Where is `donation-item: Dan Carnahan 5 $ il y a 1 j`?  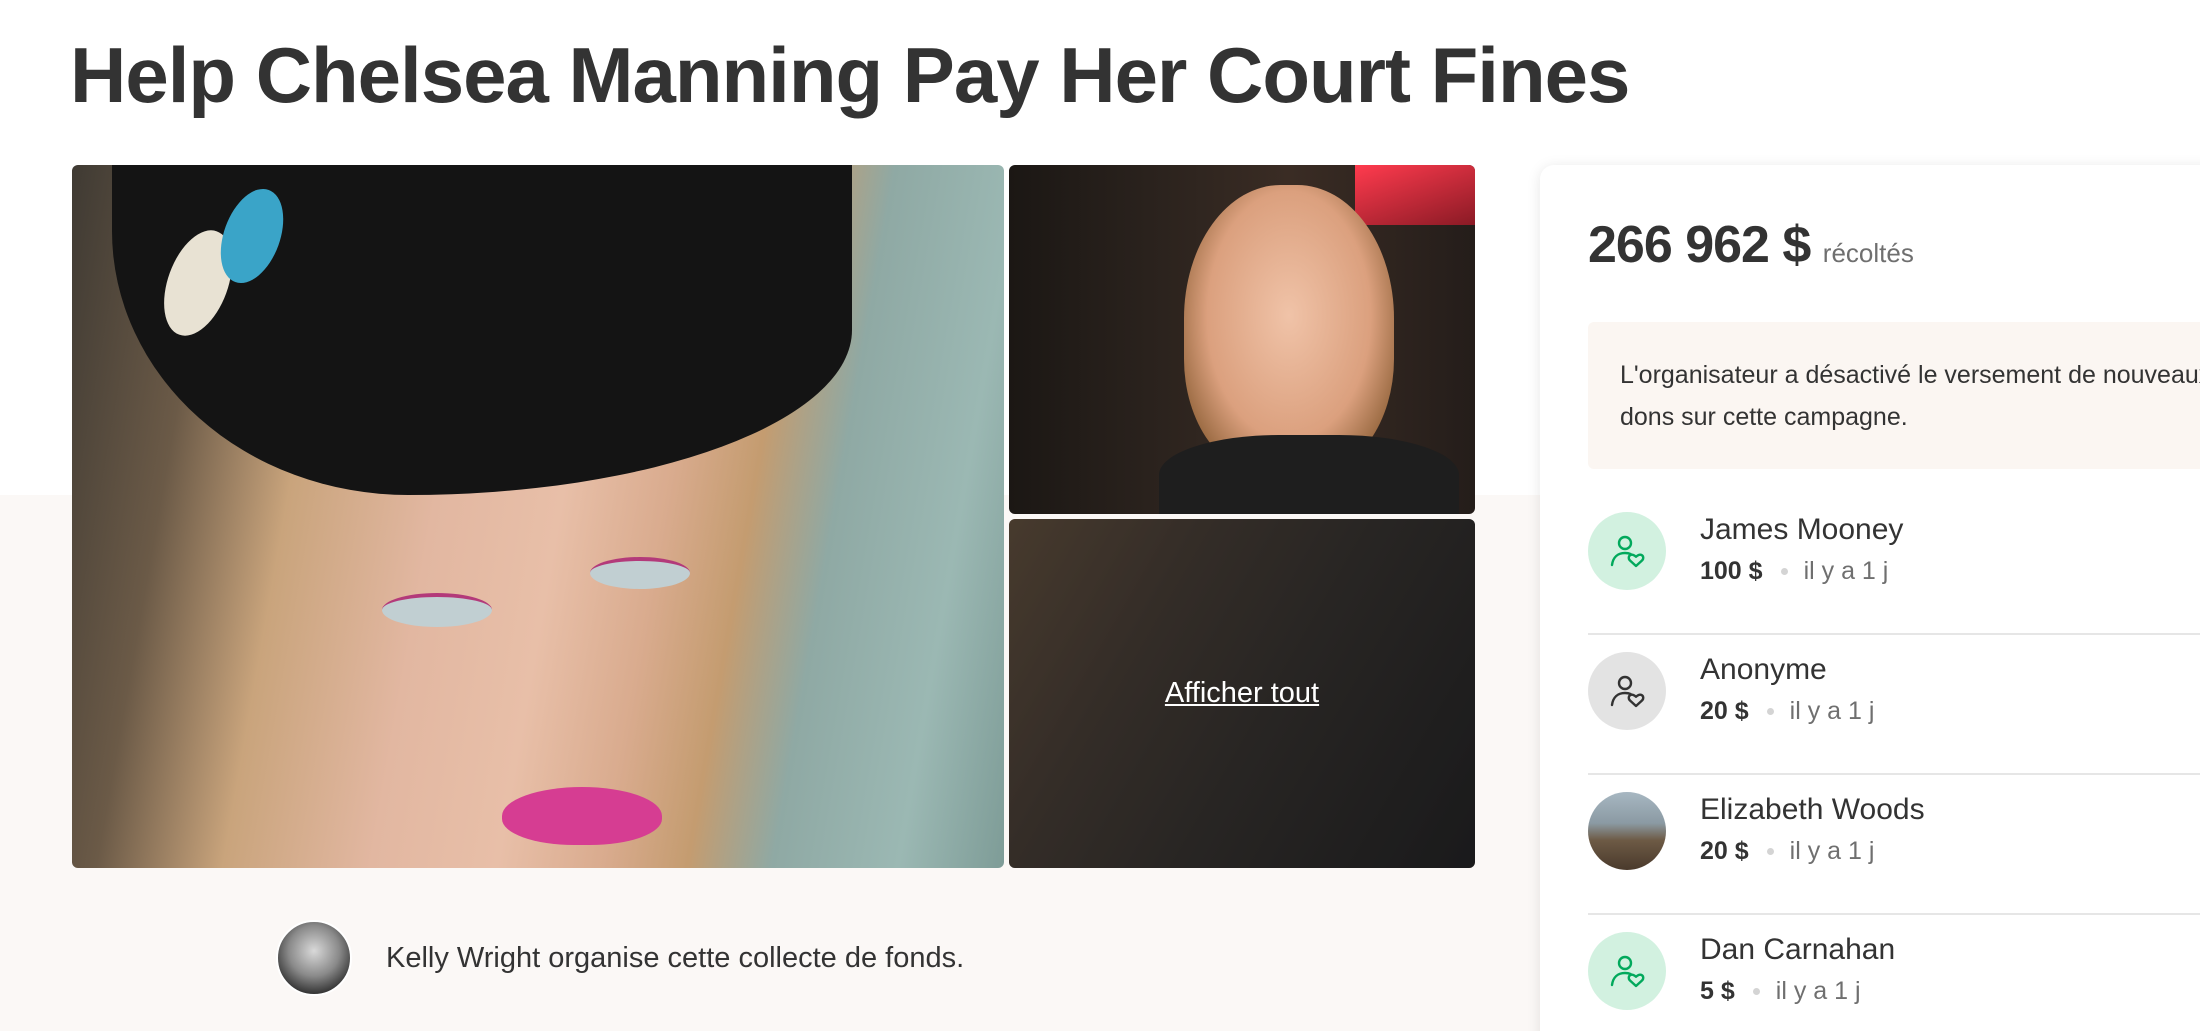
donation-item: Dan Carnahan 5 $ il y a 1 j is located at coordinates (1894, 973).